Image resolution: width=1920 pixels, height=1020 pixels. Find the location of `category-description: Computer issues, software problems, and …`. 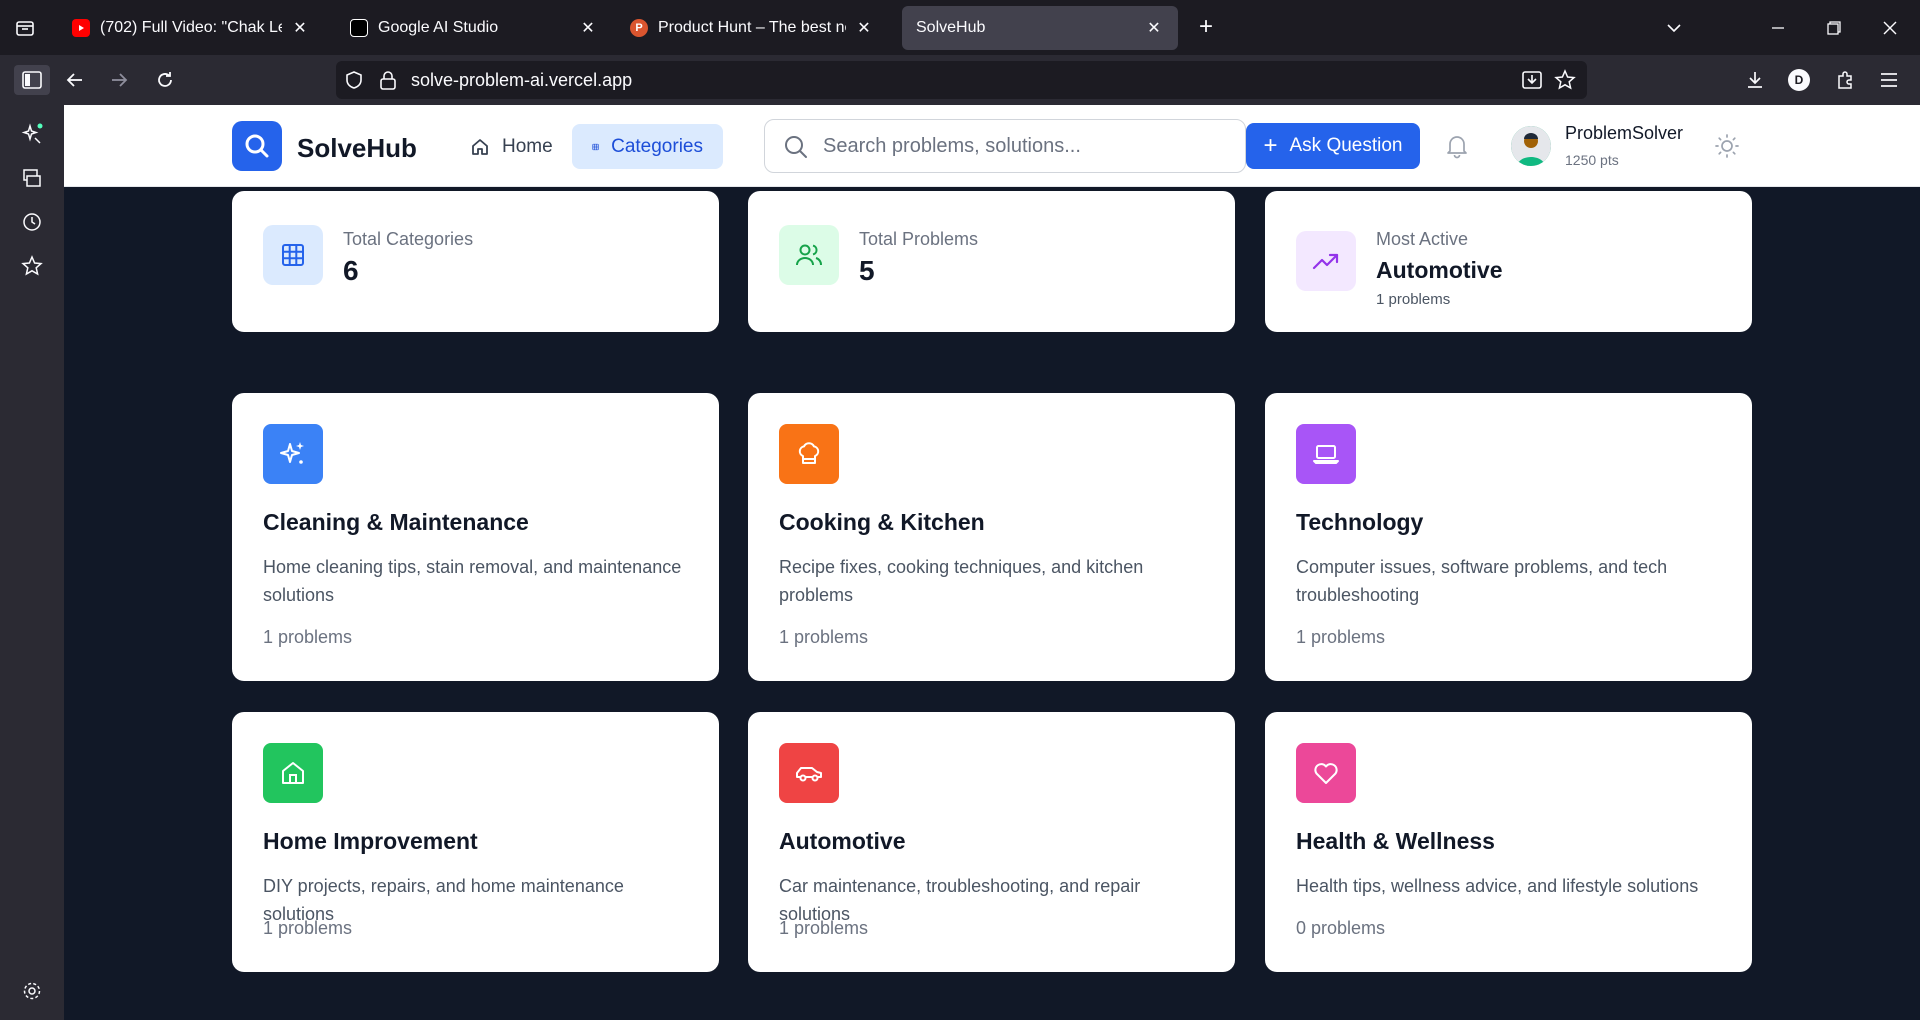

category-description: Computer issues, software problems, and … is located at coordinates (1482, 581).